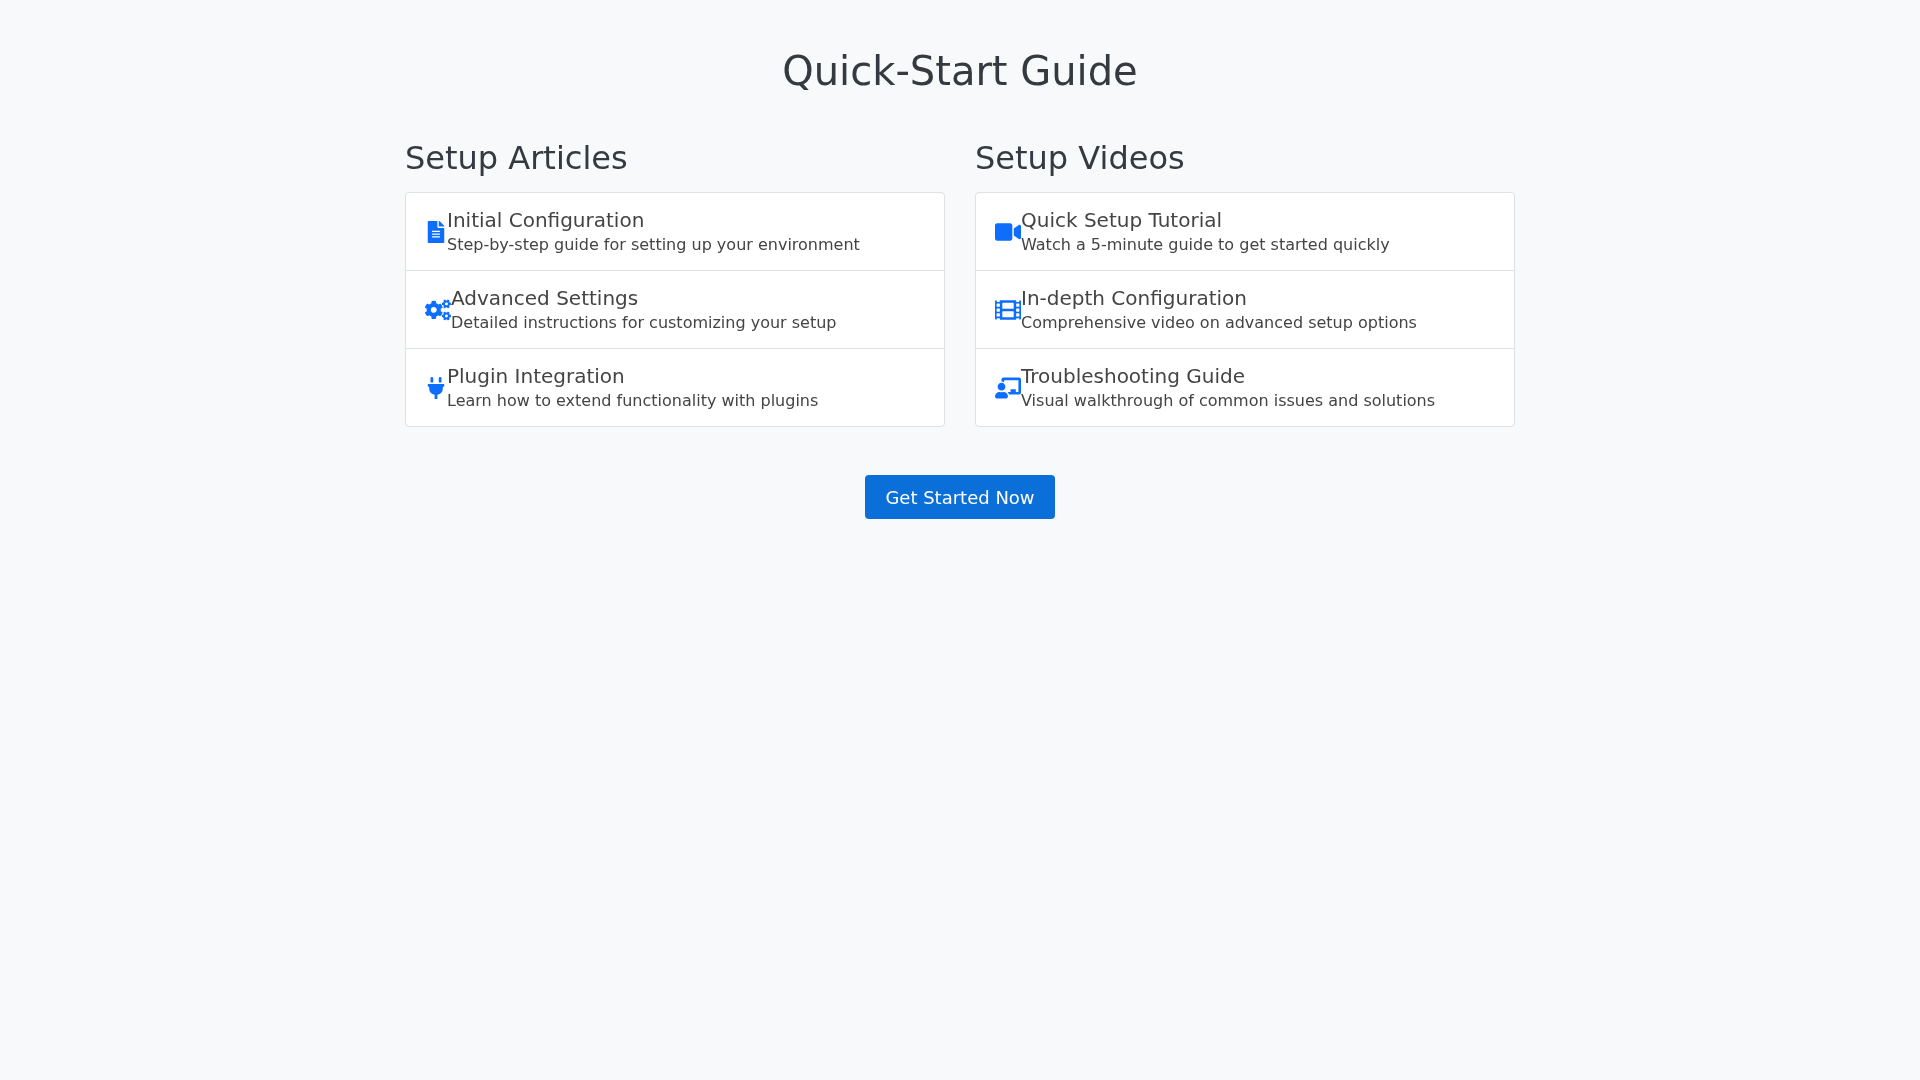  Describe the element at coordinates (546, 219) in the screenshot. I see `item-title: Initial Configuration` at that location.